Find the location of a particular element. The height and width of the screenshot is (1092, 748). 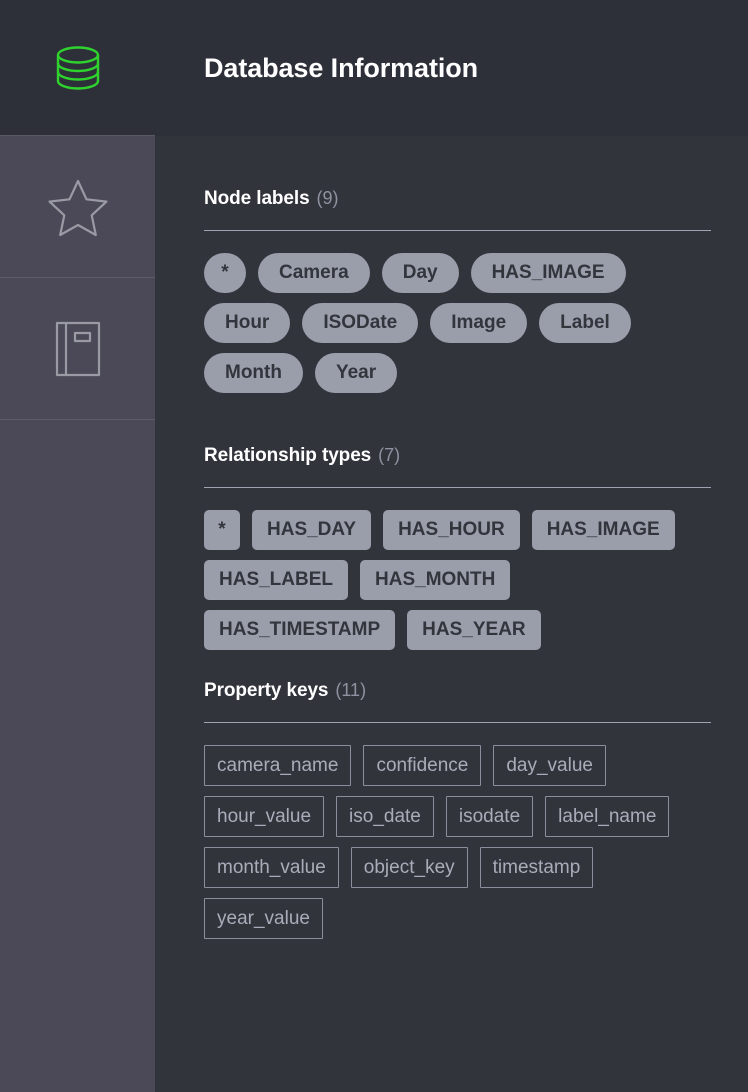

node-labels-chip: Month is located at coordinates (253, 373).